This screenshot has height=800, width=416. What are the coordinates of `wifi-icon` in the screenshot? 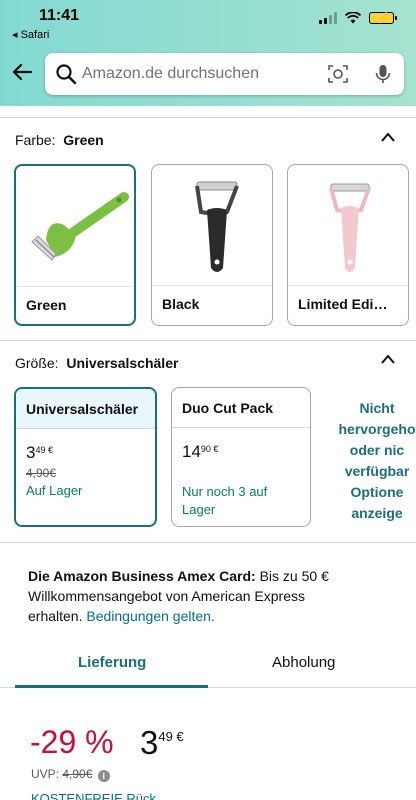 It's located at (353, 18).